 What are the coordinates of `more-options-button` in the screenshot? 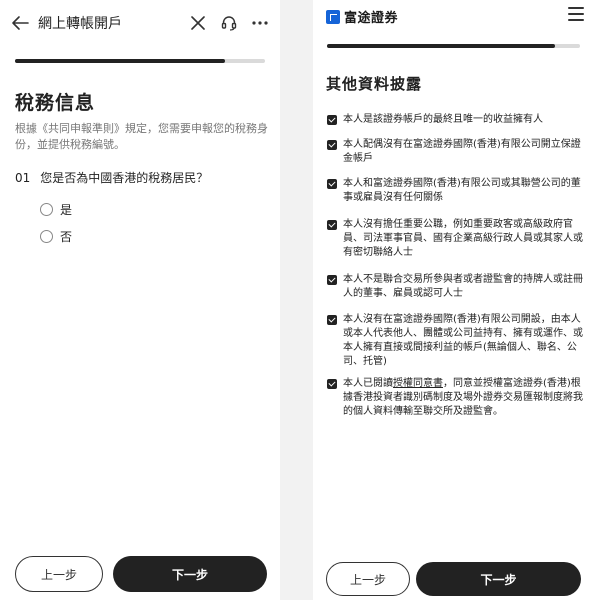 It's located at (260, 23).